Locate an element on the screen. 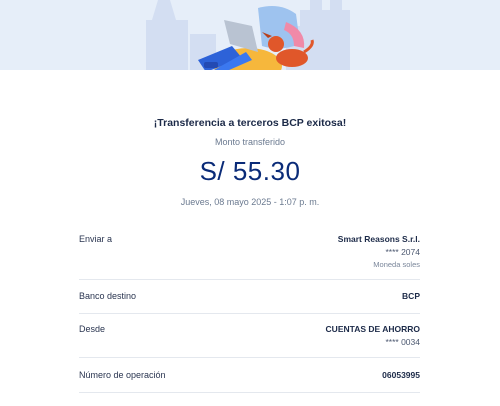  recipient-name: Smart Reasons S.r.l. is located at coordinates (378, 239).